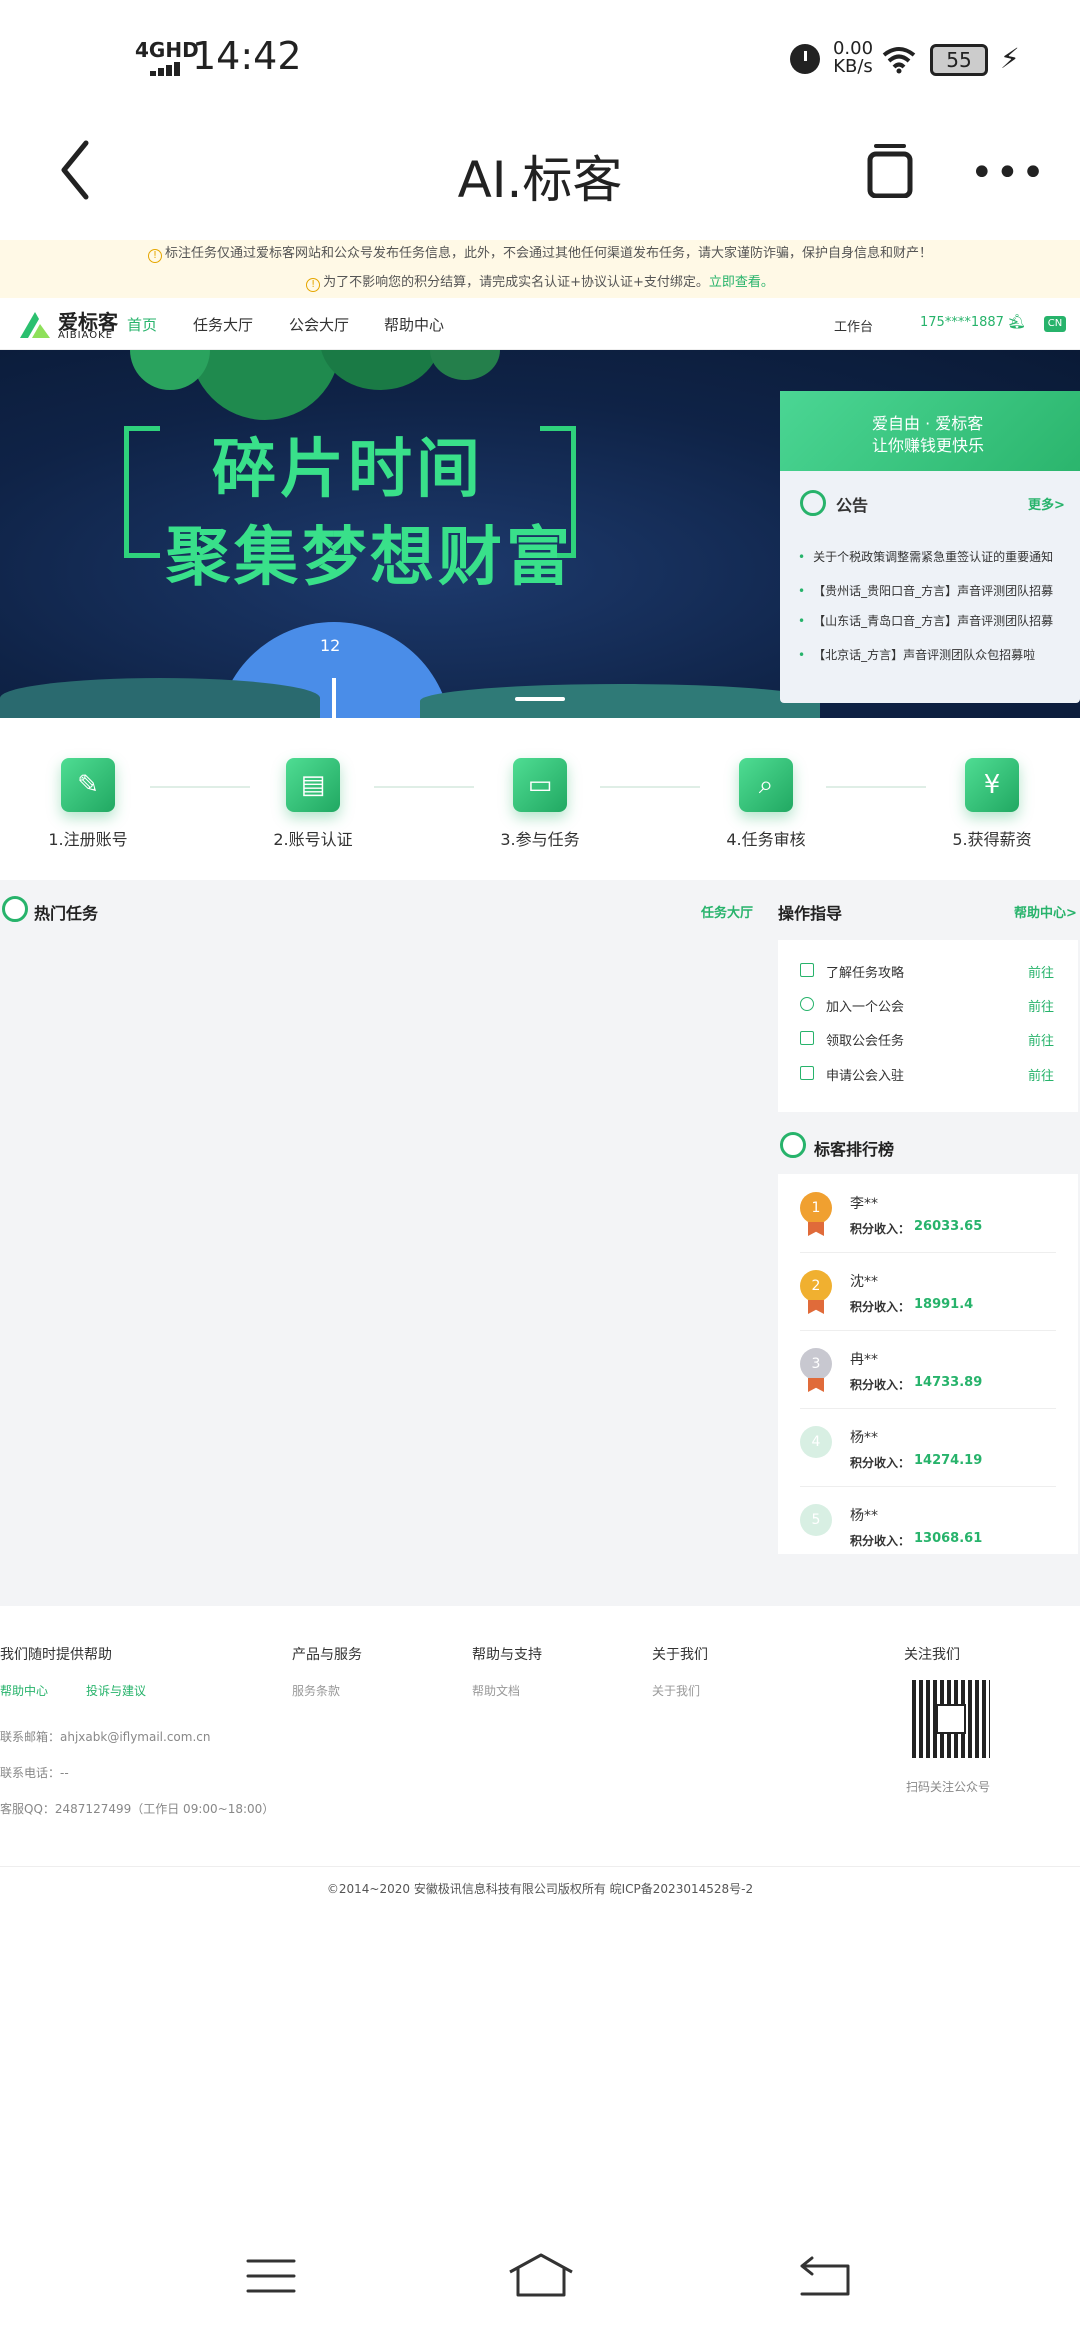 The image size is (1080, 2340). I want to click on announcement-title: 公告, so click(852, 505).